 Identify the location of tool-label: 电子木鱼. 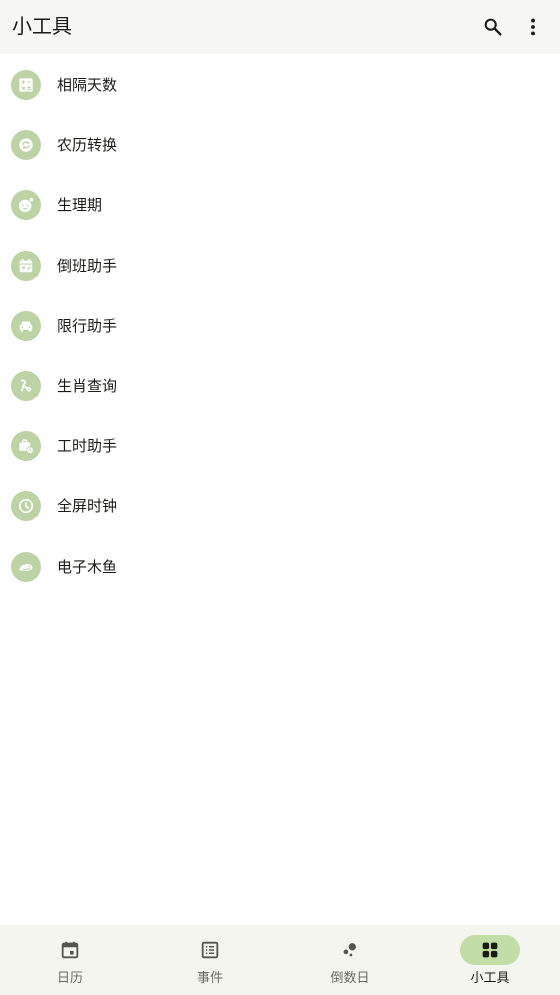
(87, 566).